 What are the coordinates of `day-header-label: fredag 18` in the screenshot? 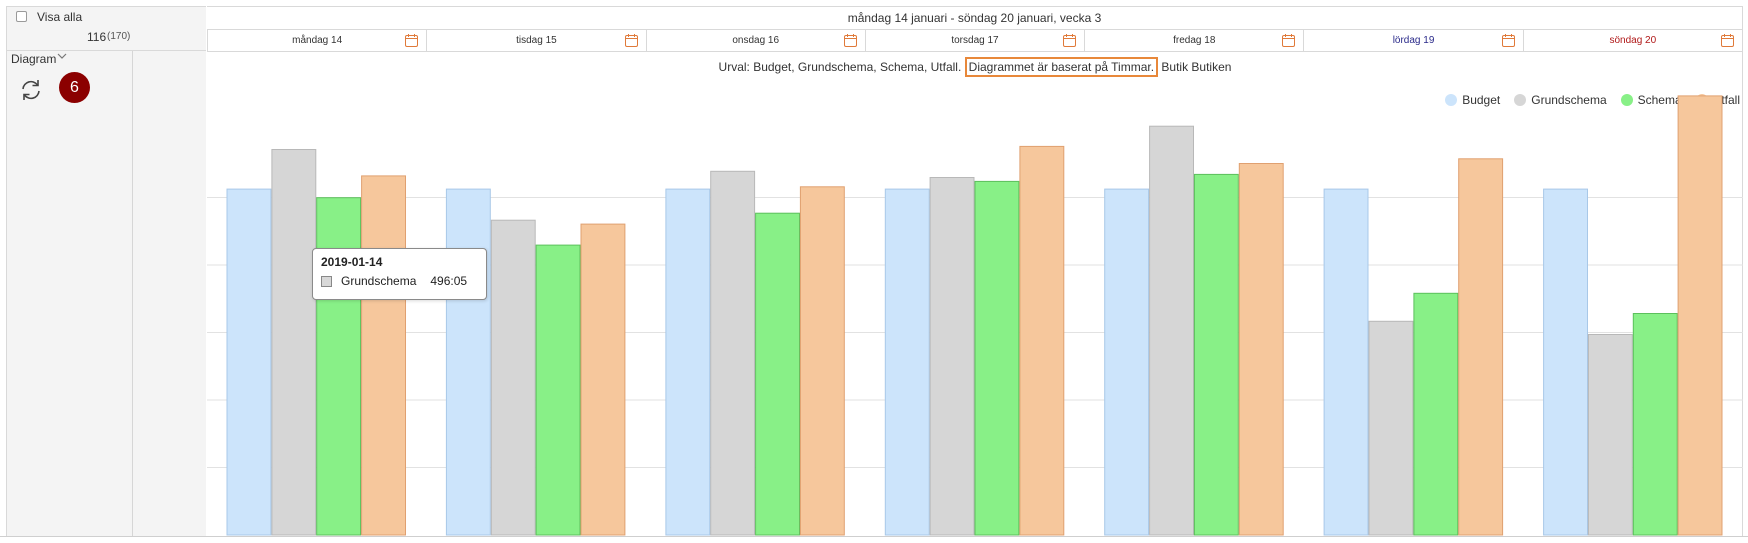 It's located at (1194, 40).